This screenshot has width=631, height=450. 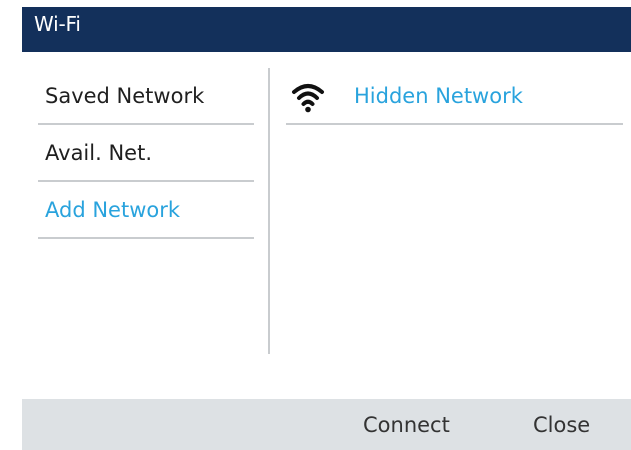 What do you see at coordinates (146, 210) in the screenshot?
I see `sidebar-item-add-network: Add Network` at bounding box center [146, 210].